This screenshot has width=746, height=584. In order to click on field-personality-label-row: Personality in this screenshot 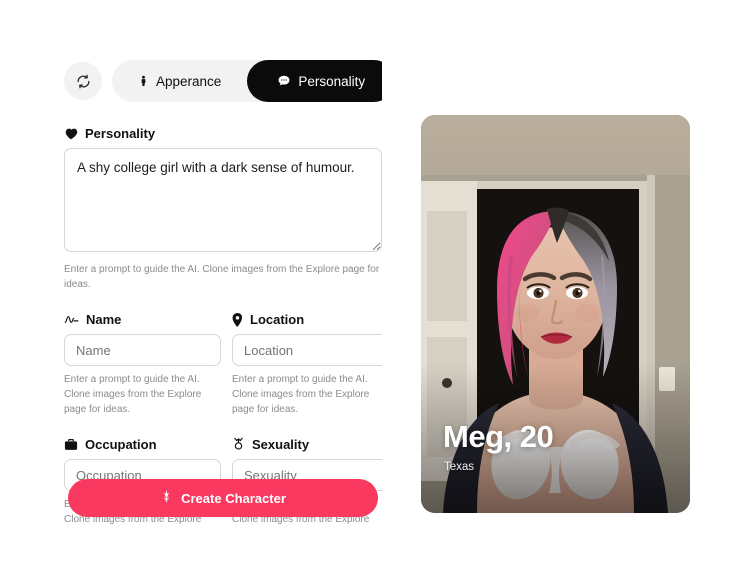, I will do `click(223, 133)`.